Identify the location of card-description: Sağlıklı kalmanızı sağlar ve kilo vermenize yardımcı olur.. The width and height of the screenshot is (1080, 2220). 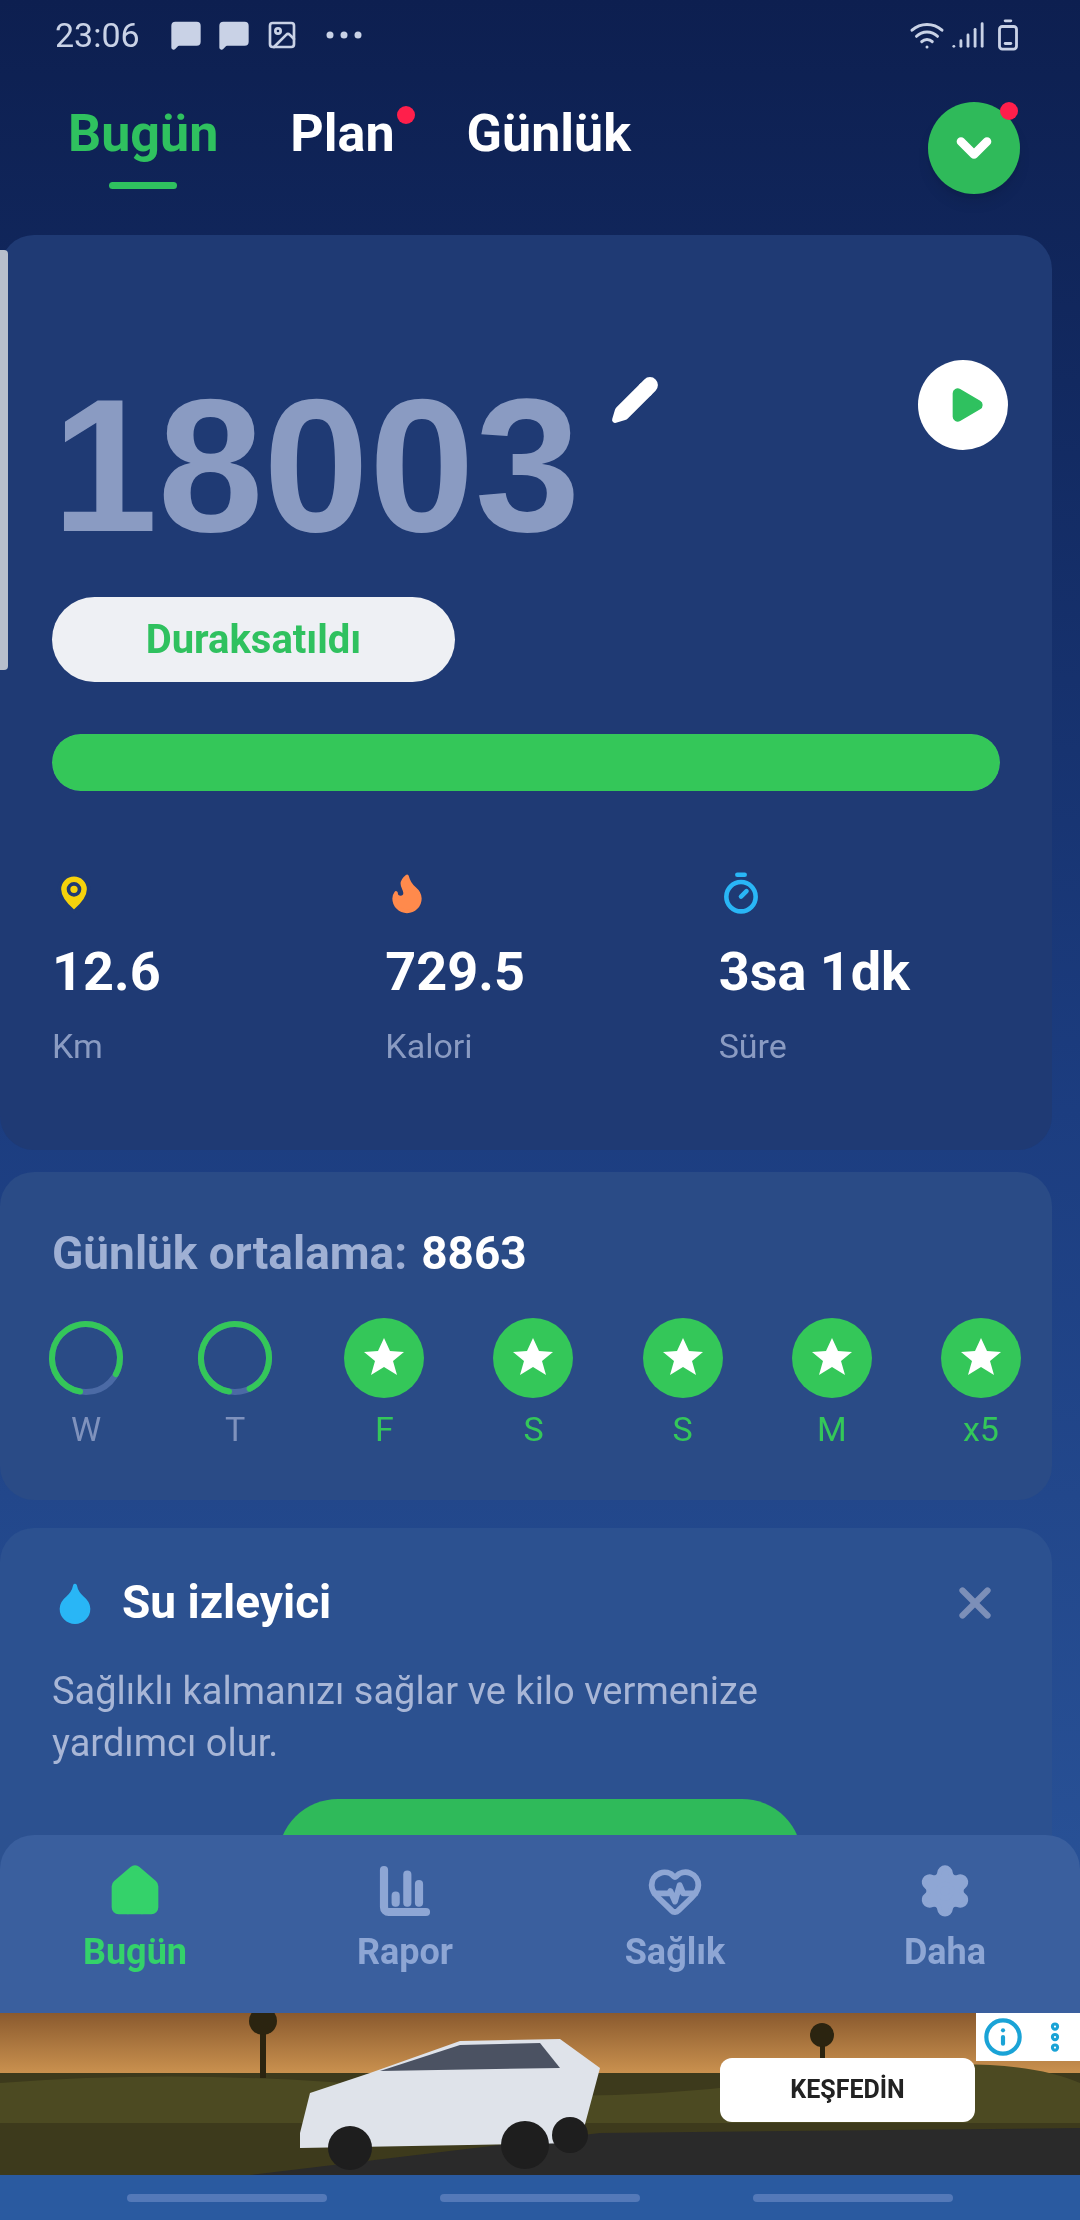
(405, 1717).